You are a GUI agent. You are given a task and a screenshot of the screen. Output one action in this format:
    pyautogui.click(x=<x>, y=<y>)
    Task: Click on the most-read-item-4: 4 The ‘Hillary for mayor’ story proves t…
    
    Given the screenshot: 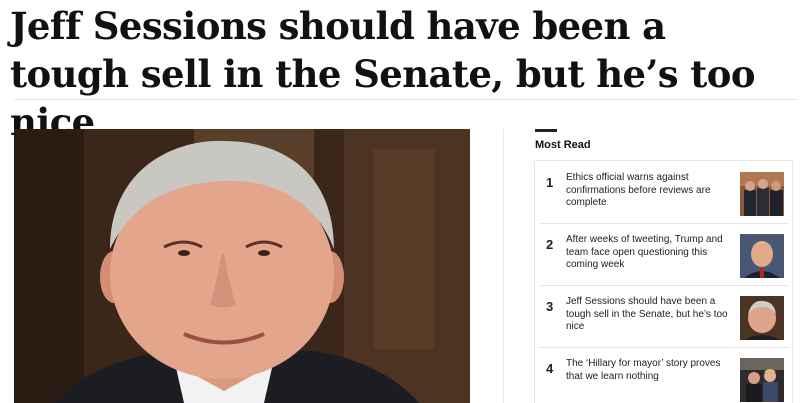 What is the action you would take?
    pyautogui.click(x=663, y=375)
    